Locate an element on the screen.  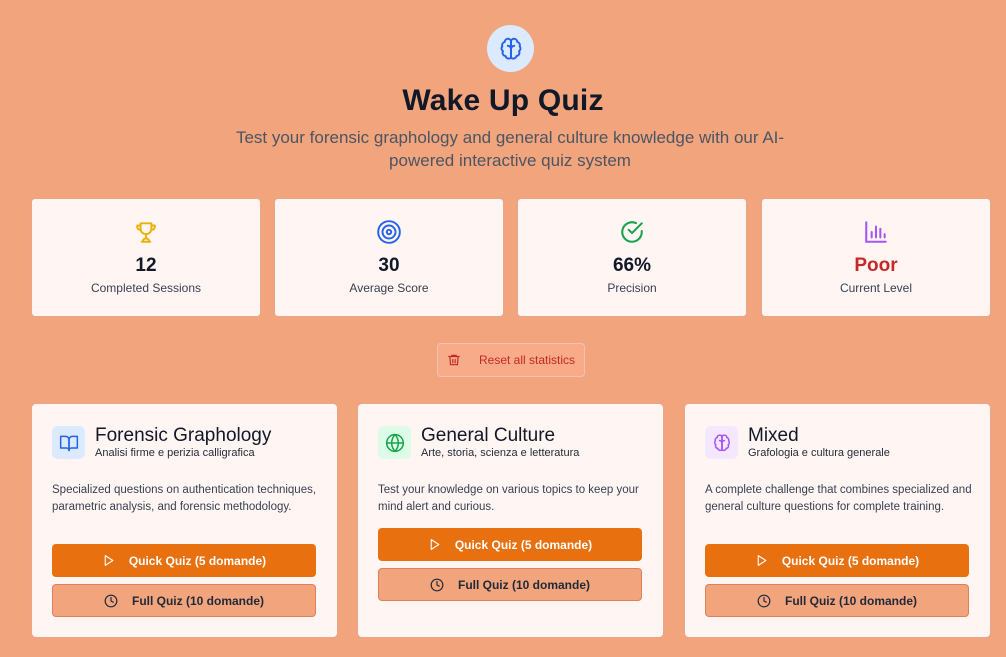
stat-label: Precision is located at coordinates (632, 288).